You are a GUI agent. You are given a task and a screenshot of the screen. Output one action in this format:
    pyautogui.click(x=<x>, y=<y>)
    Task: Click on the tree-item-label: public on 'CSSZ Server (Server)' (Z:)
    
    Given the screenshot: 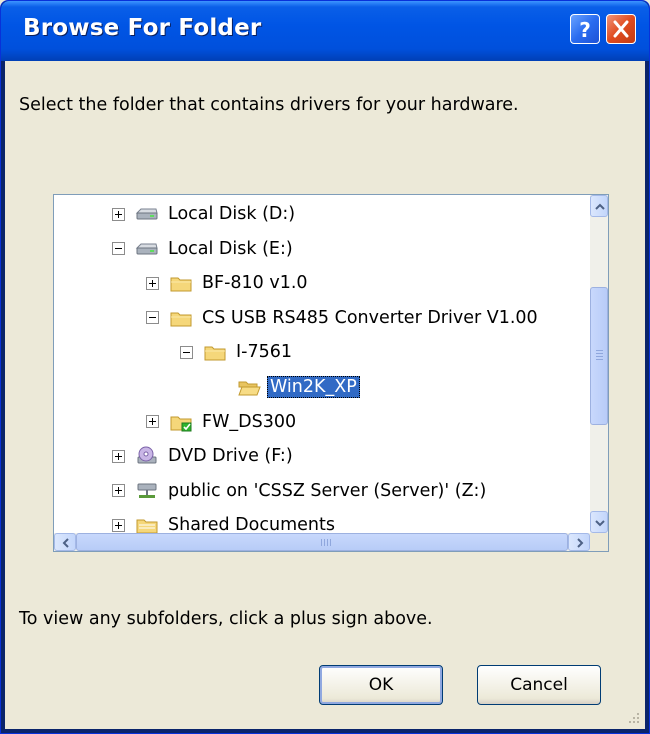 What is the action you would take?
    pyautogui.click(x=327, y=491)
    